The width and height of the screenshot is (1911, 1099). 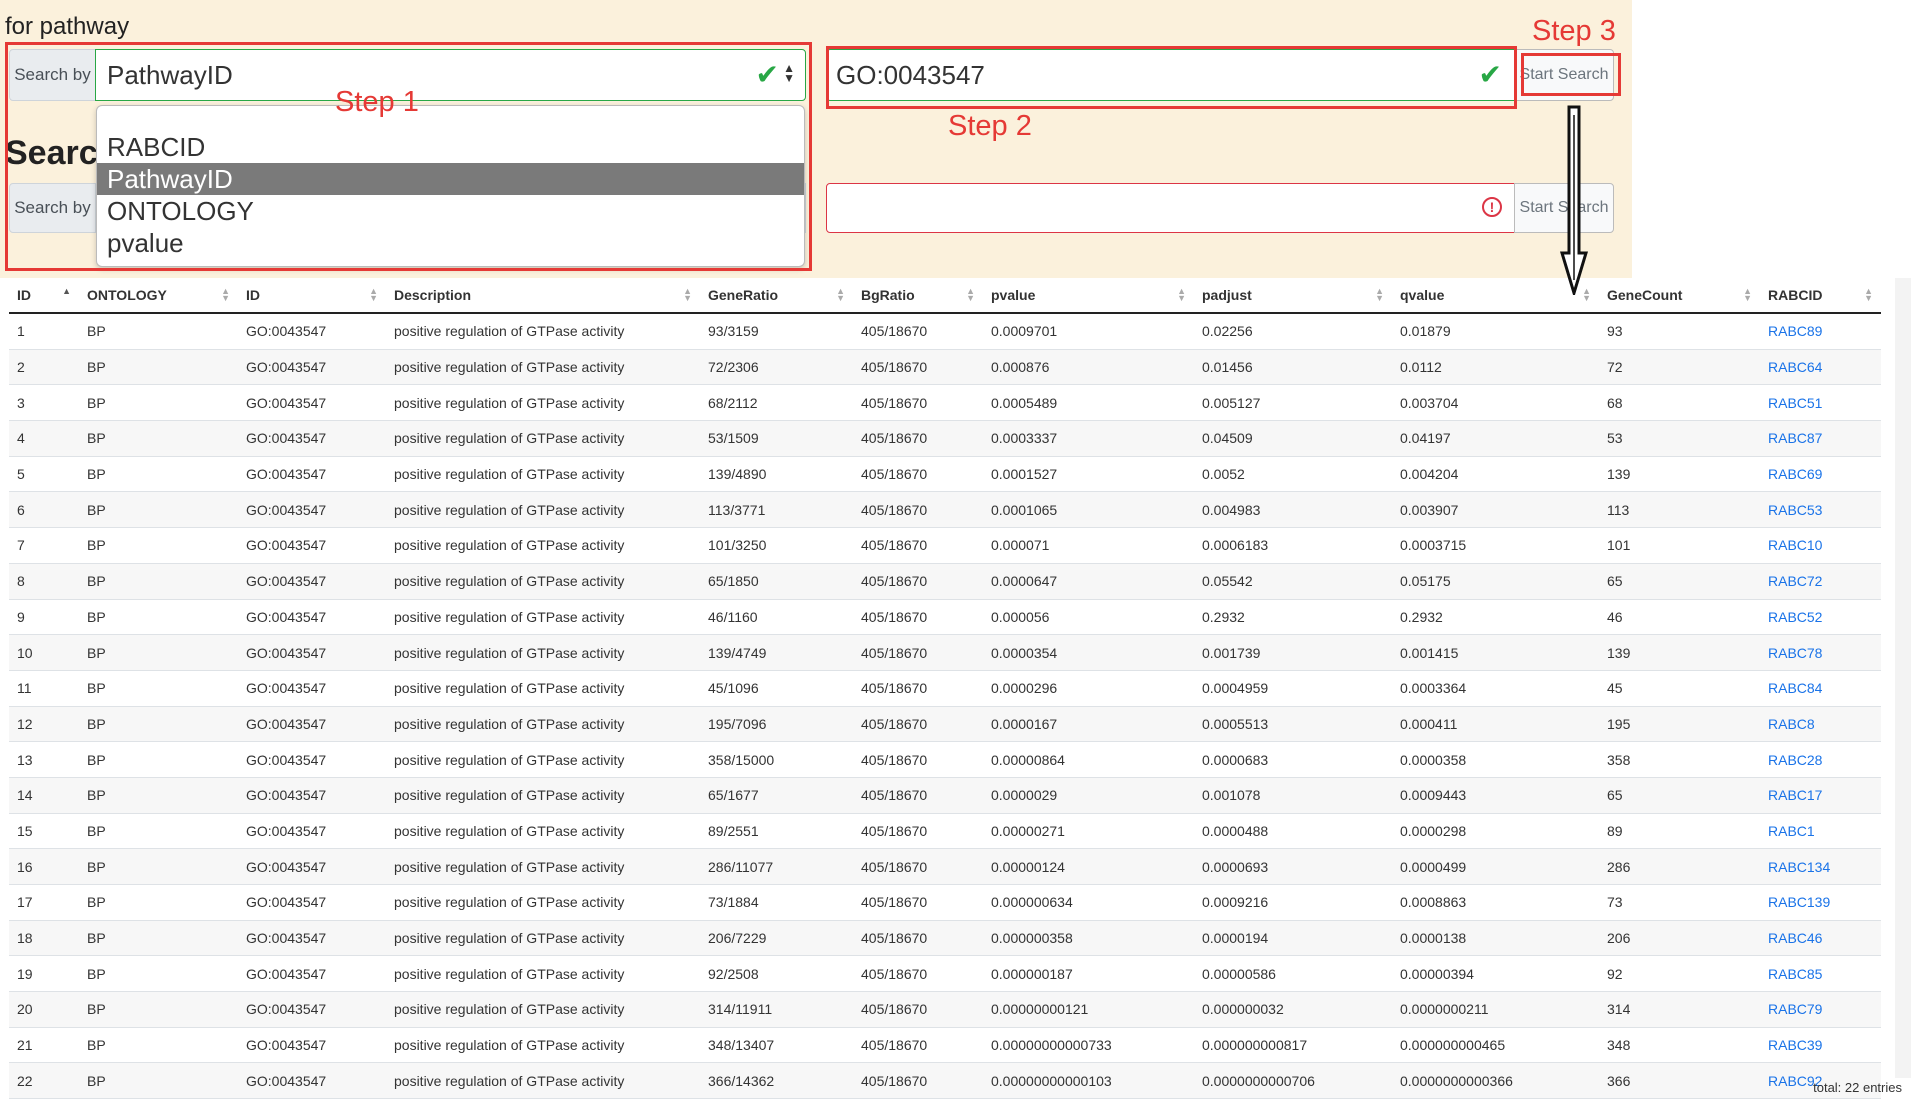 I want to click on col-header-ontology: ONTOLOGY ▲ ▼, so click(x=158, y=296).